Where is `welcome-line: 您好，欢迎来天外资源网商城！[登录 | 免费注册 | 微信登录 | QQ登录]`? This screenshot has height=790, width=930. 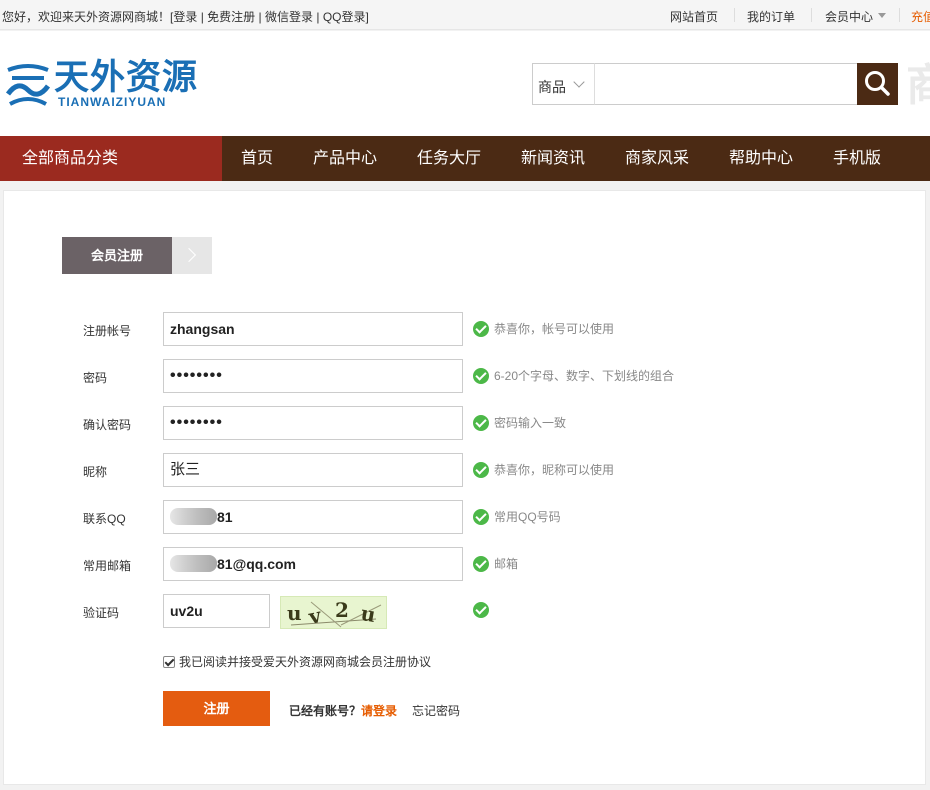 welcome-line: 您好，欢迎来天外资源网商城！[登录 | 免费注册 | 微信登录 | QQ登录] is located at coordinates (185, 16).